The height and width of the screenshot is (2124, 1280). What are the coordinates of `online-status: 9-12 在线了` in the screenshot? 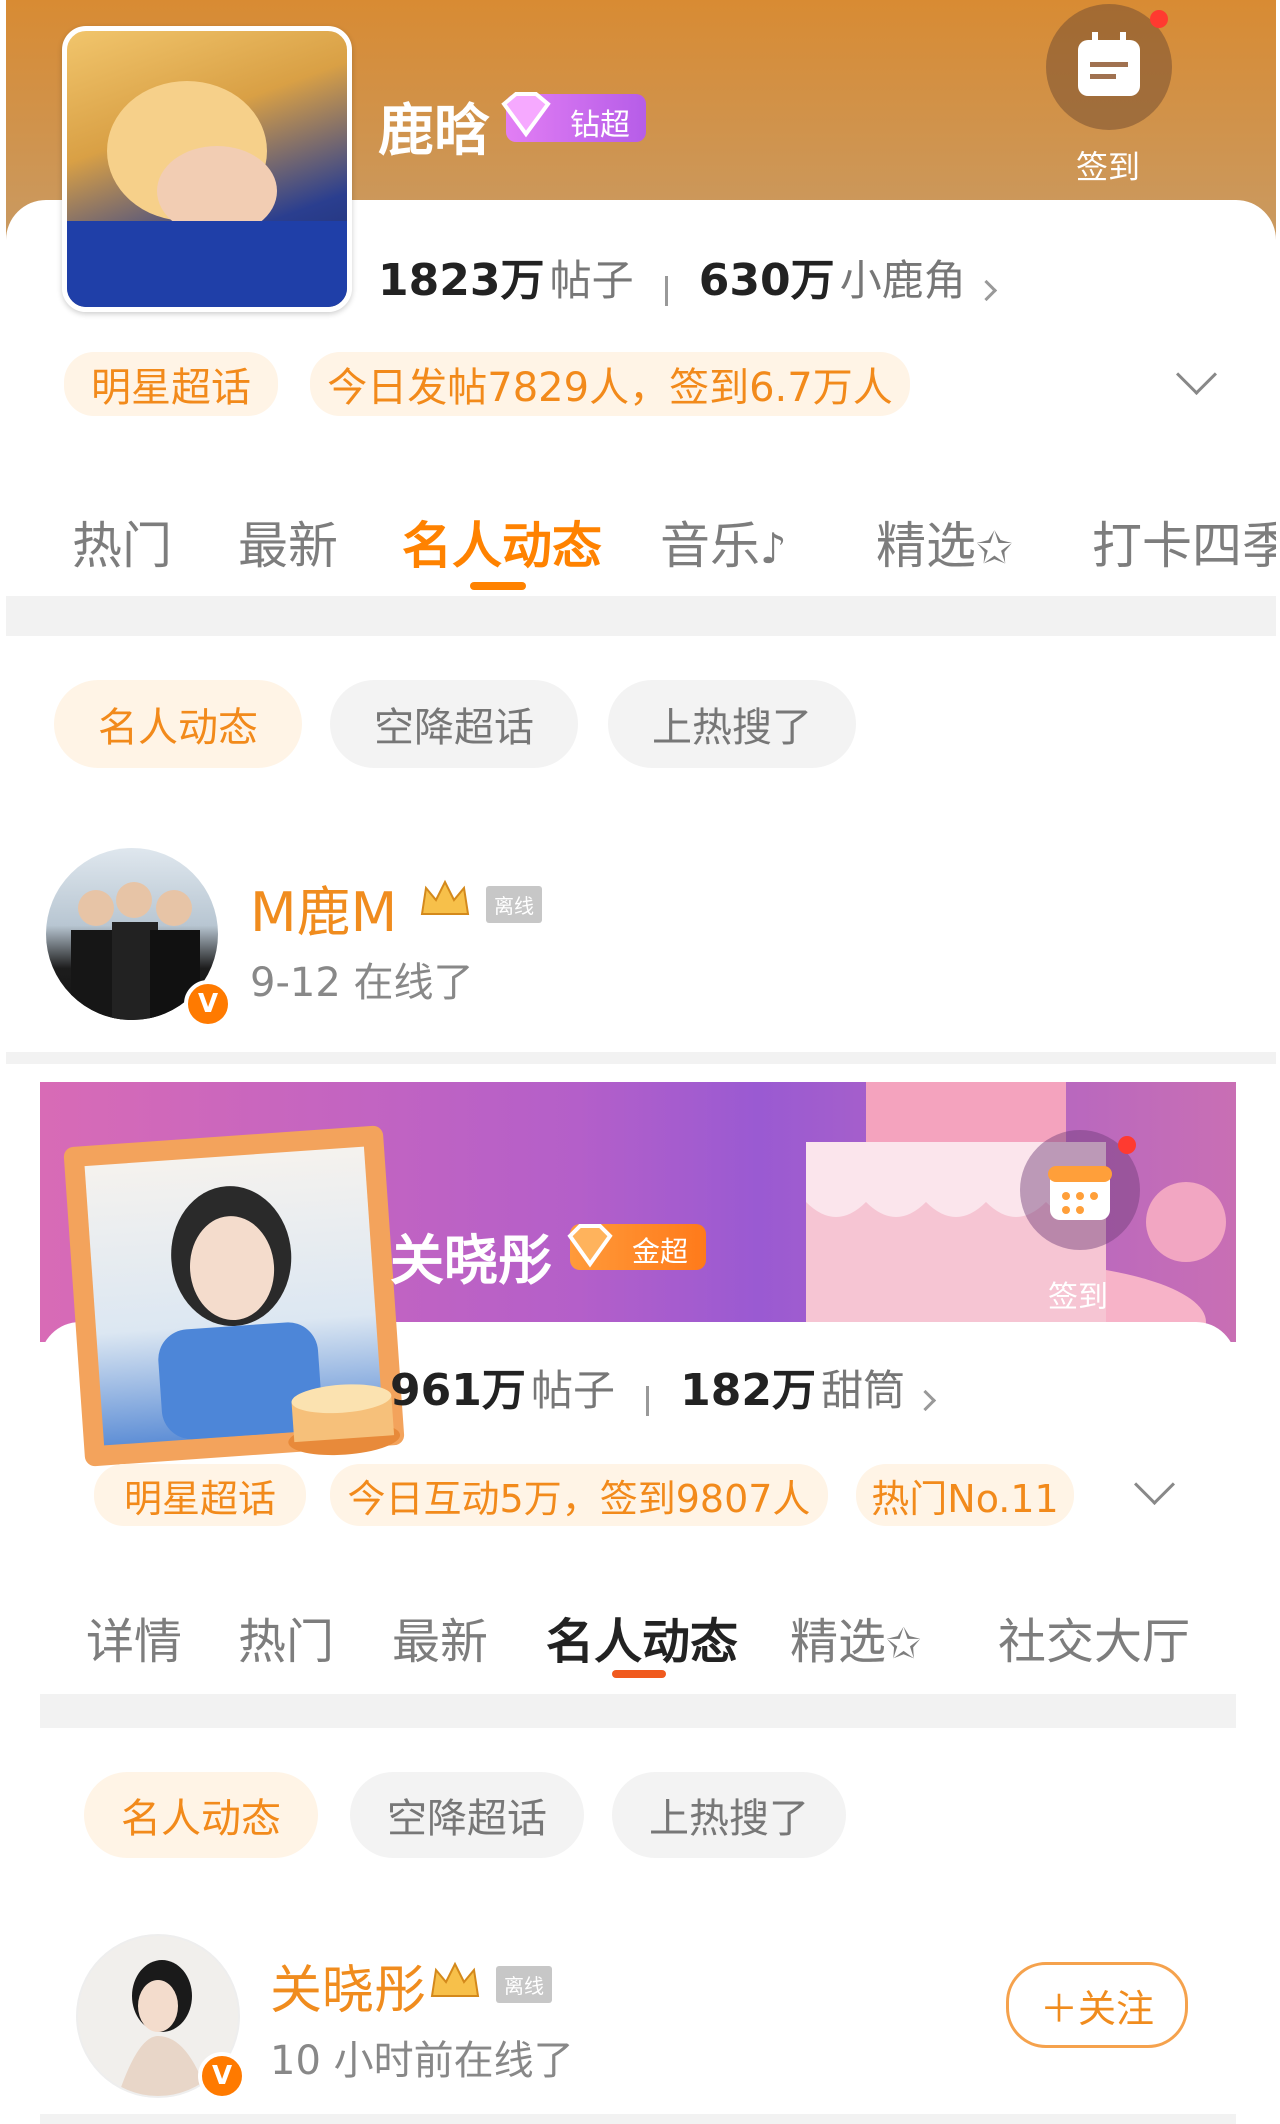 It's located at (362, 983).